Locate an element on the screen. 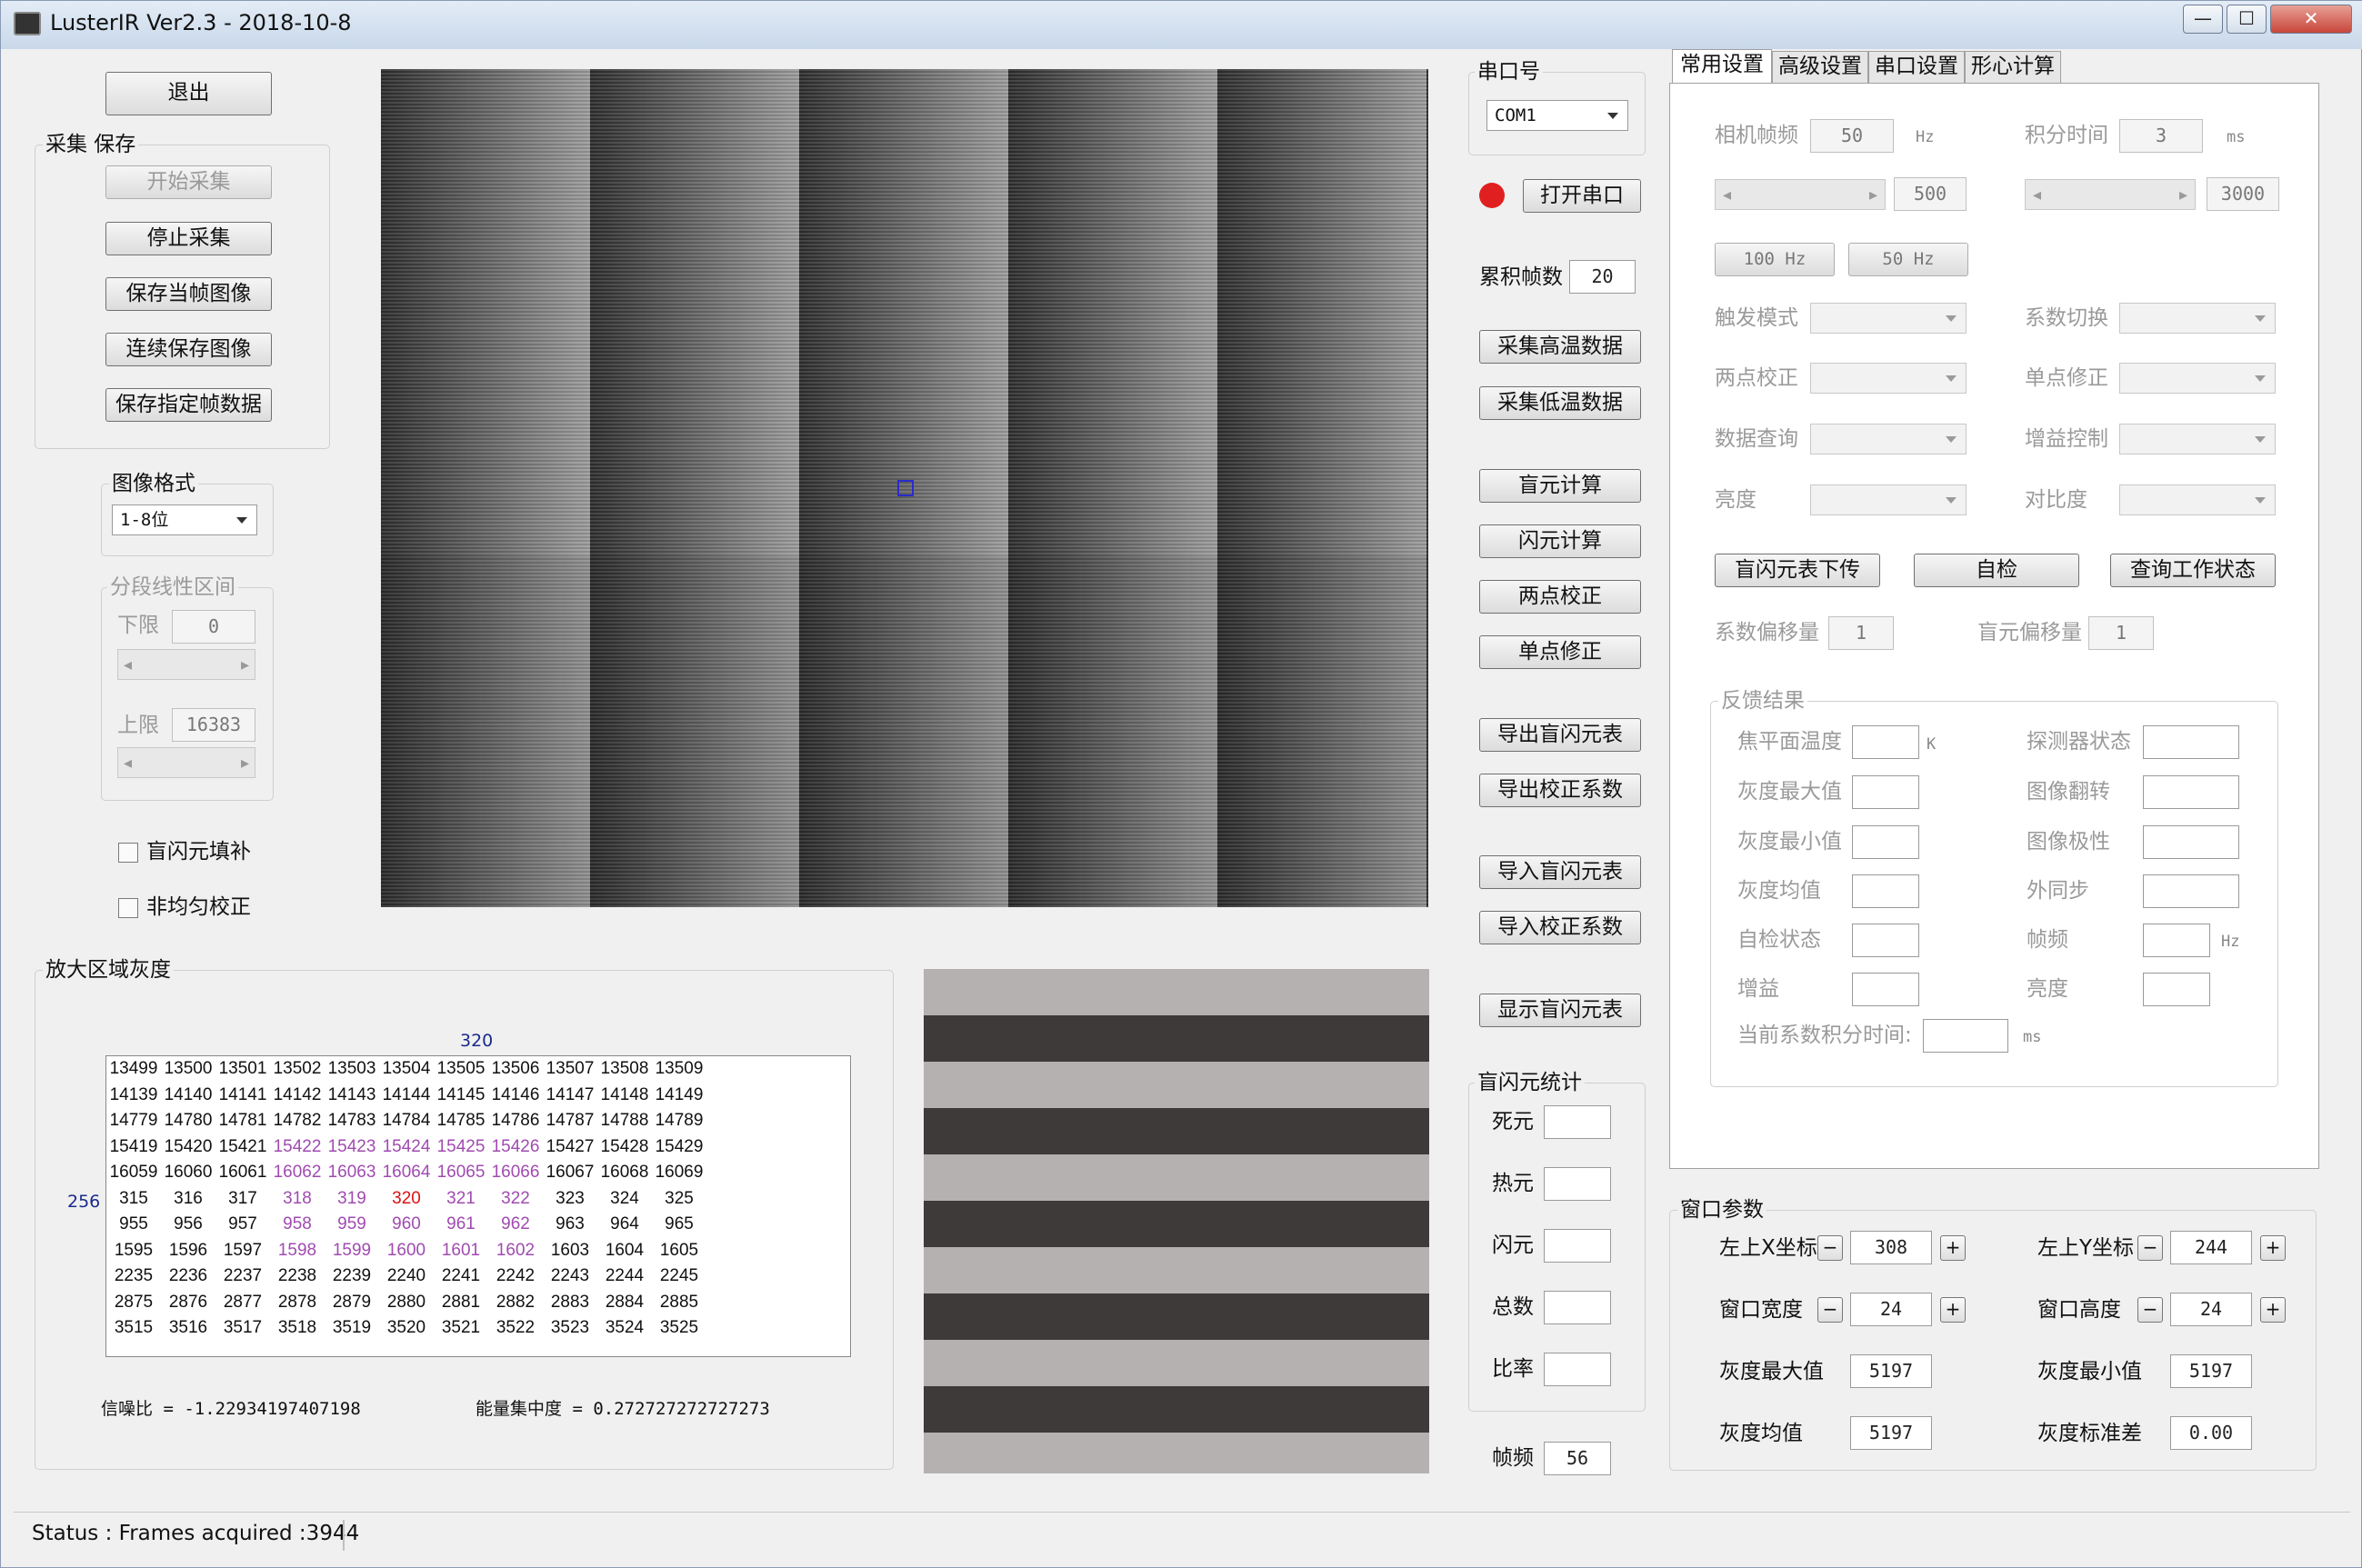 The height and width of the screenshot is (1568, 2362). tab-common-settings: 常用设置 is located at coordinates (1722, 66).